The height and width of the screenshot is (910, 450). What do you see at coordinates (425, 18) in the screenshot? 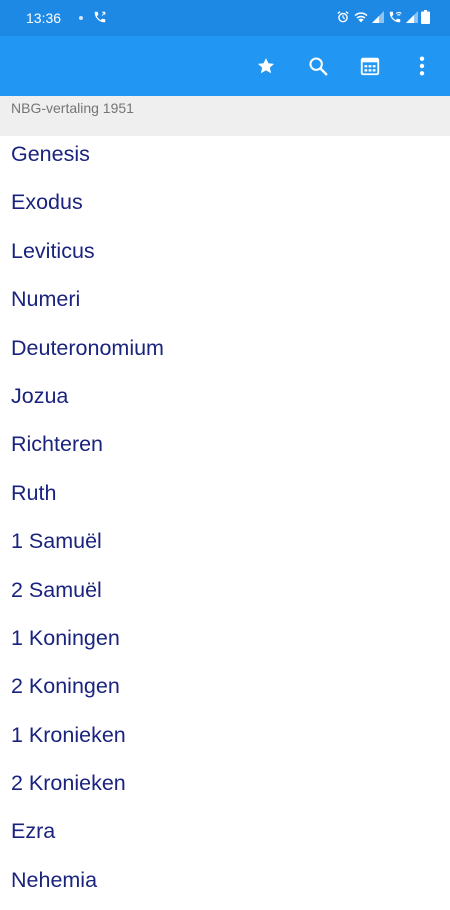
I see `battery-icon` at bounding box center [425, 18].